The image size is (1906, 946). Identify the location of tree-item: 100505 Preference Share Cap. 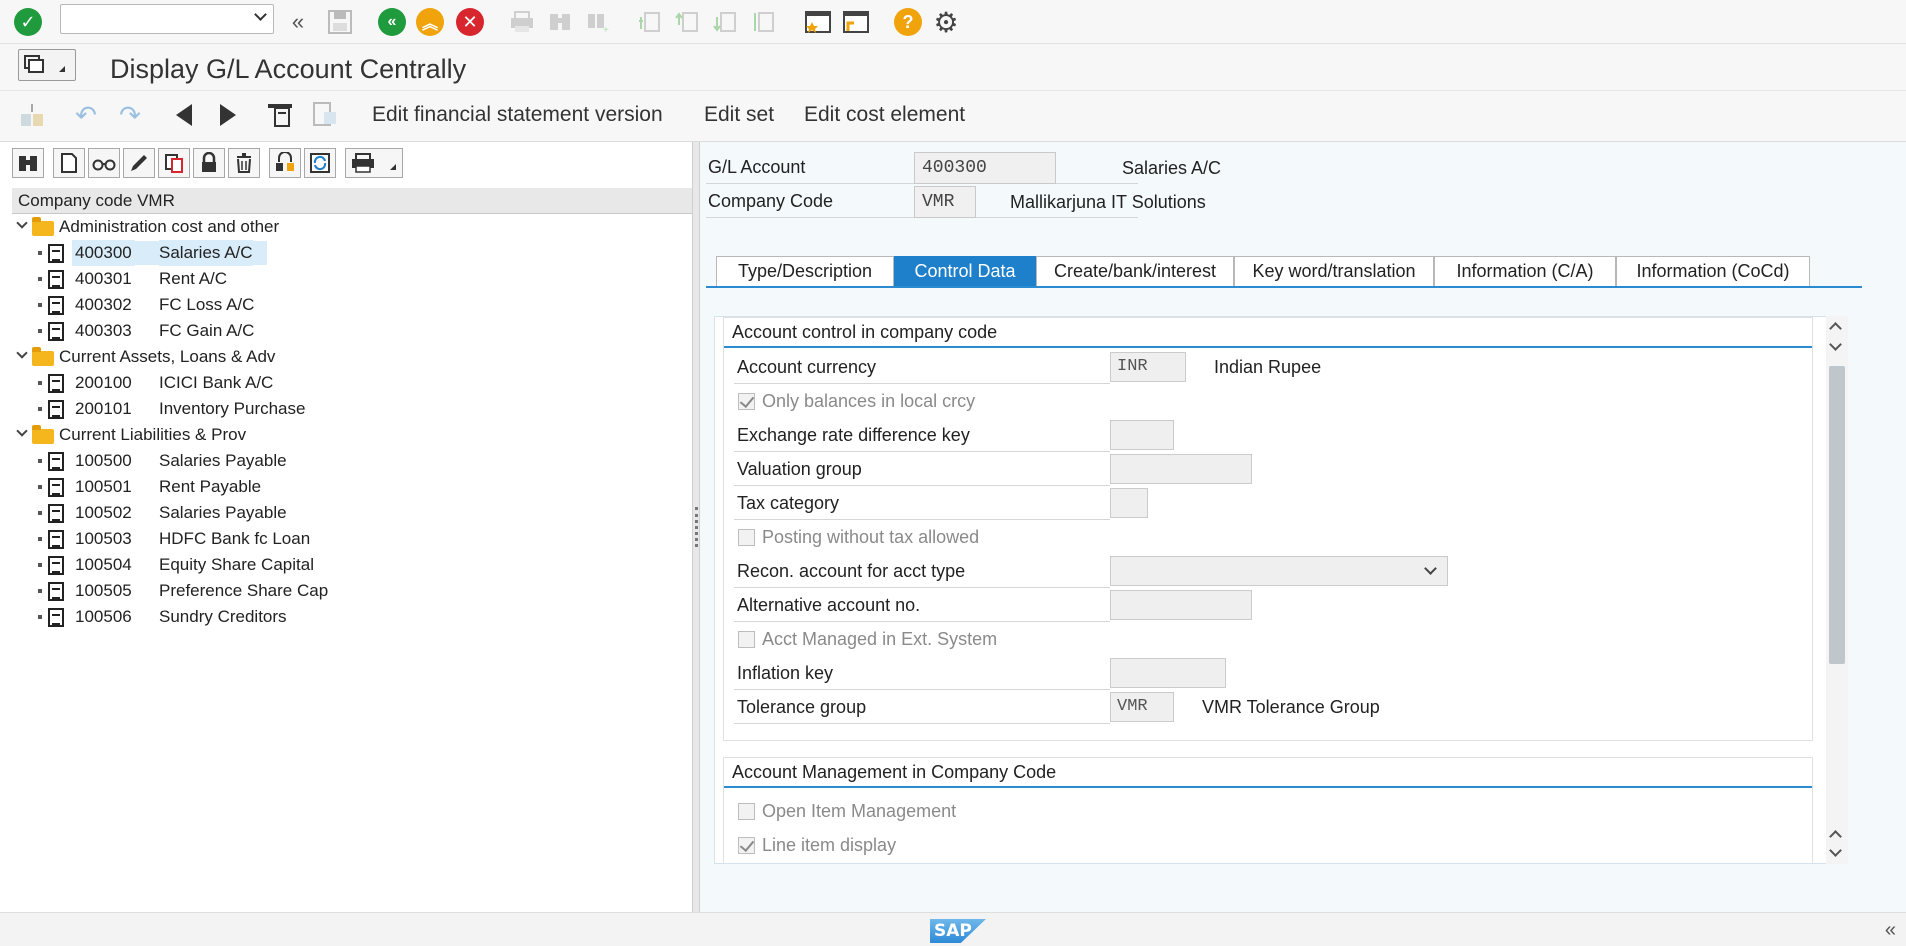
(352, 591).